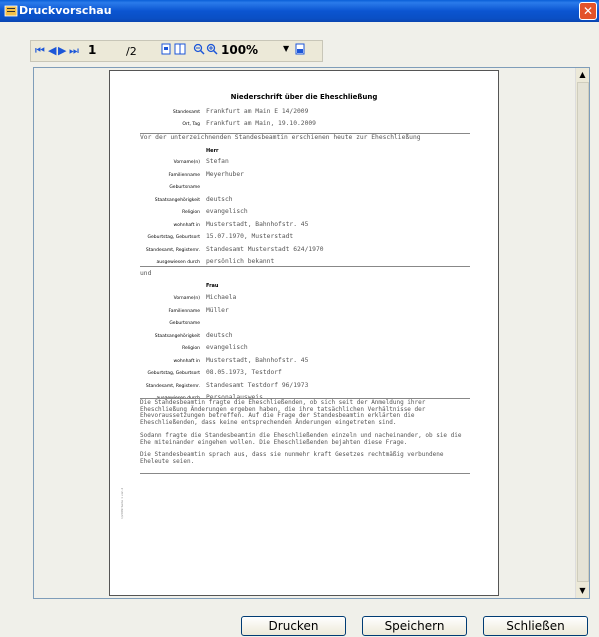 The width and height of the screenshot is (599, 637). What do you see at coordinates (261, 123) in the screenshot?
I see `ort-value: Frankfurt am Main, 19.10.2009` at bounding box center [261, 123].